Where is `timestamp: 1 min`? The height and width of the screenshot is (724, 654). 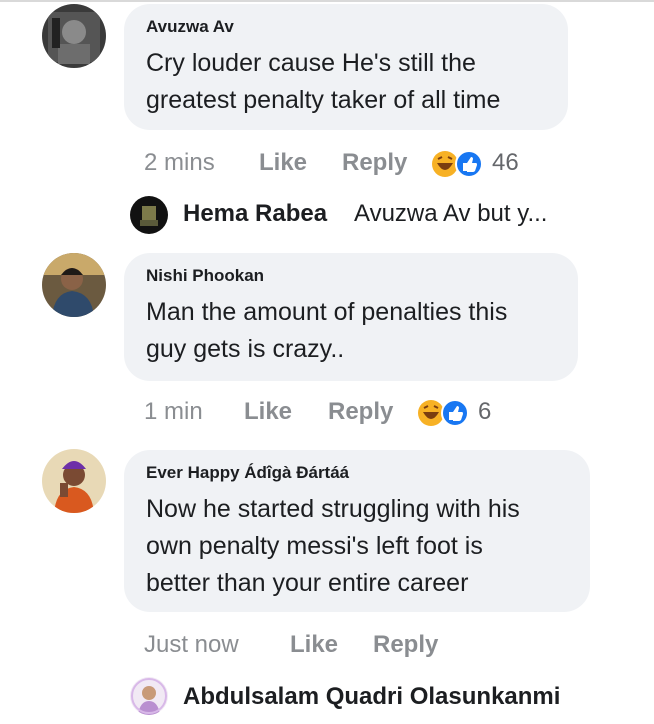 timestamp: 1 min is located at coordinates (173, 412).